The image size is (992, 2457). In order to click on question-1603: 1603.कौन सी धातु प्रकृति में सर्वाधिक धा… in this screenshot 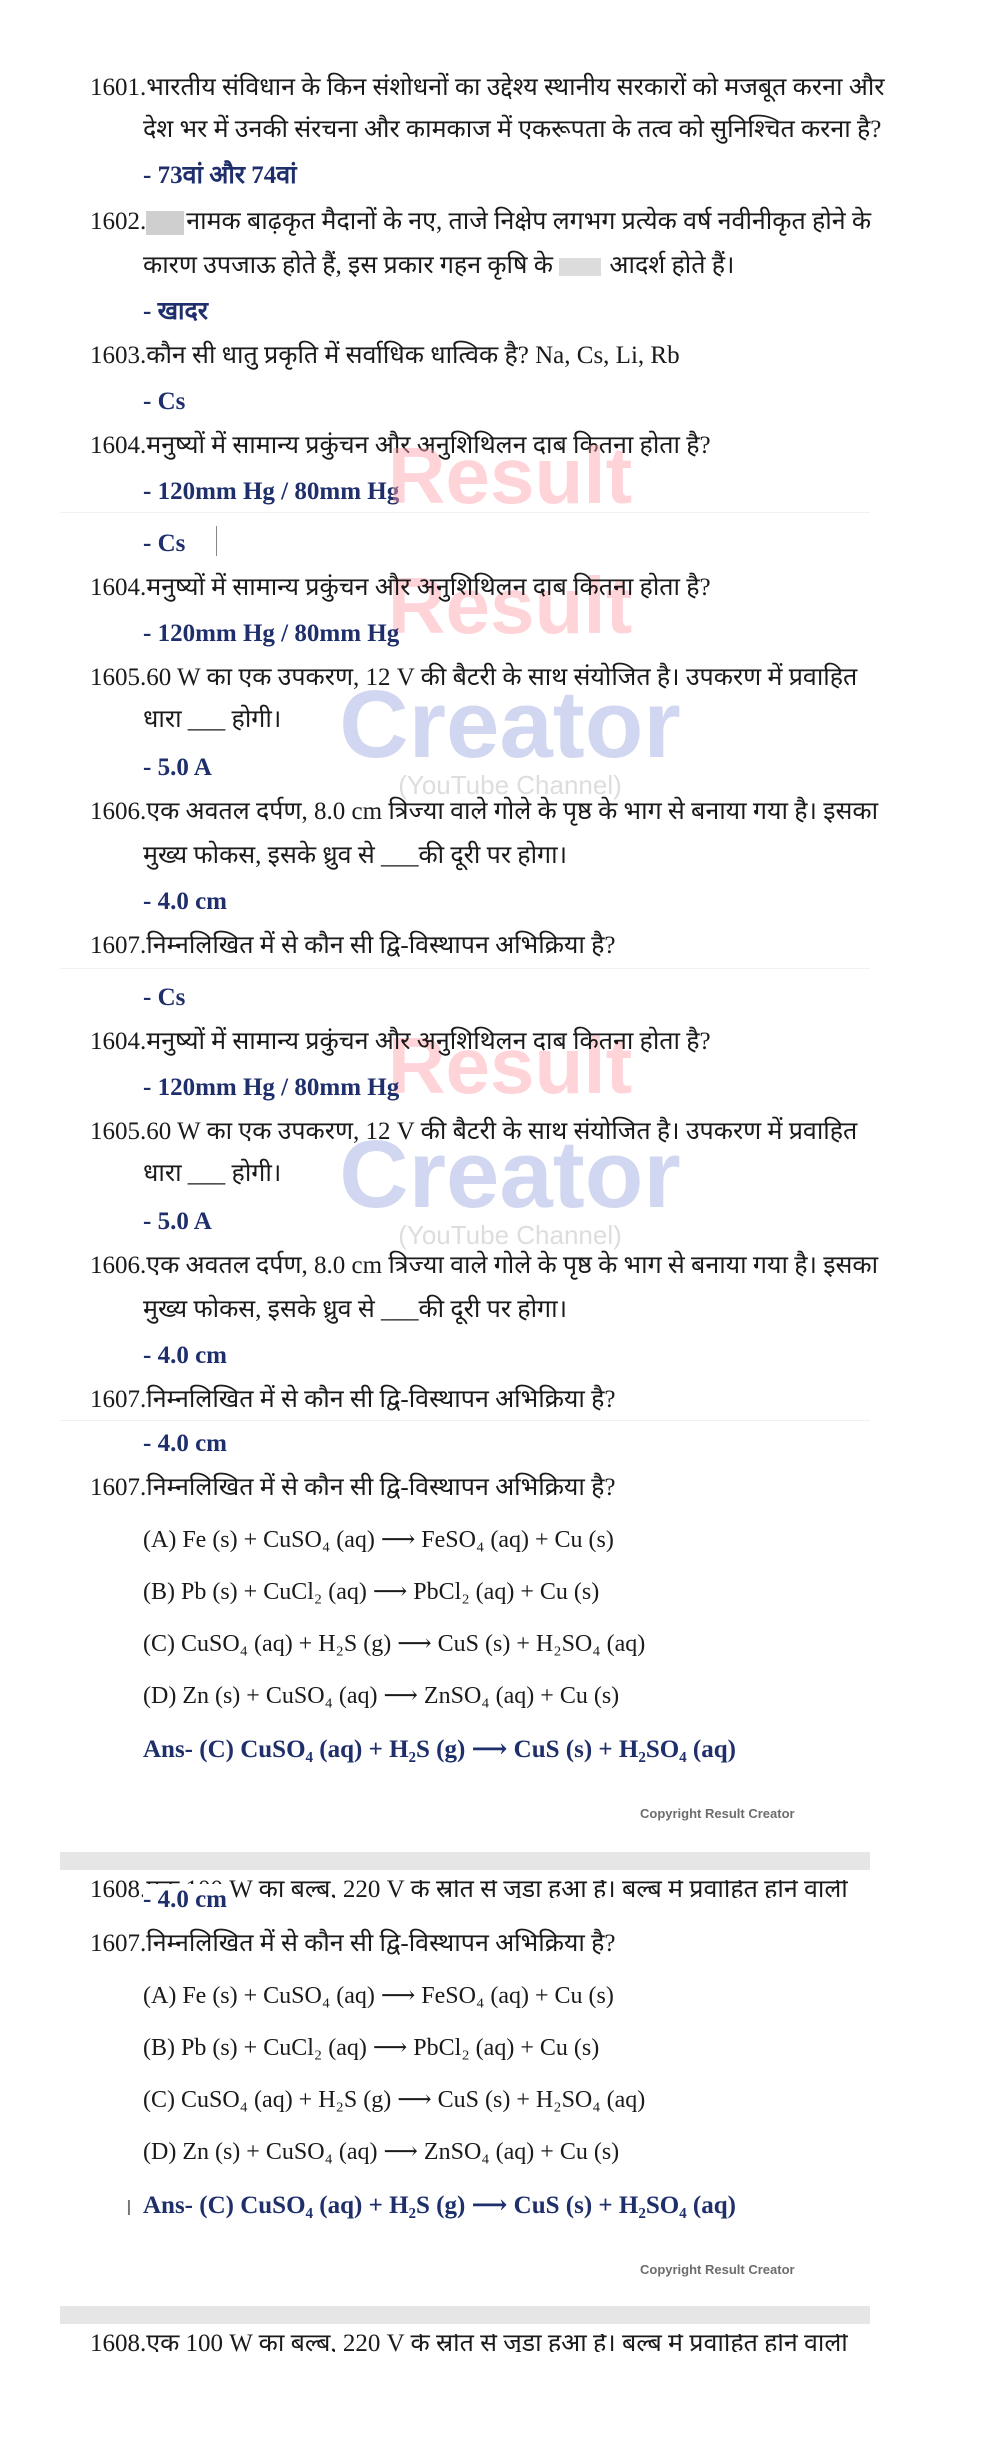, I will do `click(385, 355)`.